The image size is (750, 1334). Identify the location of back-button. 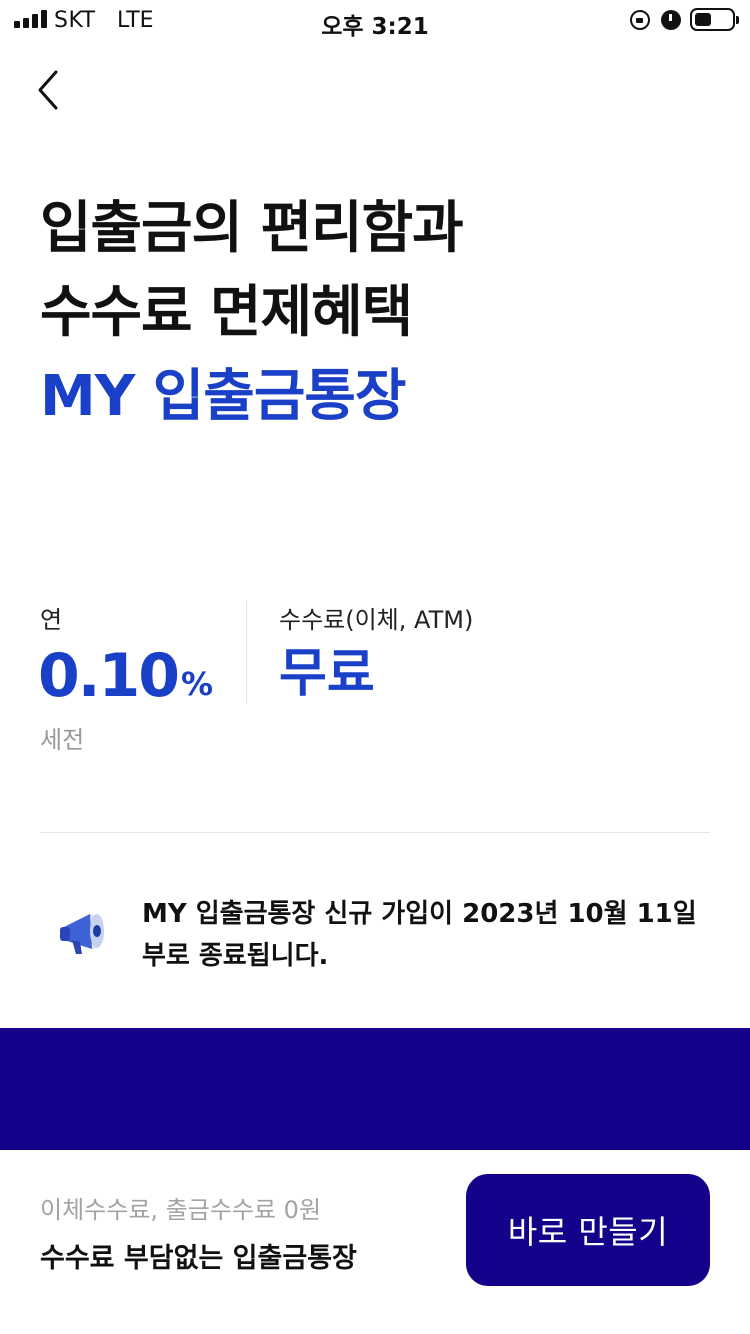
(50, 90).